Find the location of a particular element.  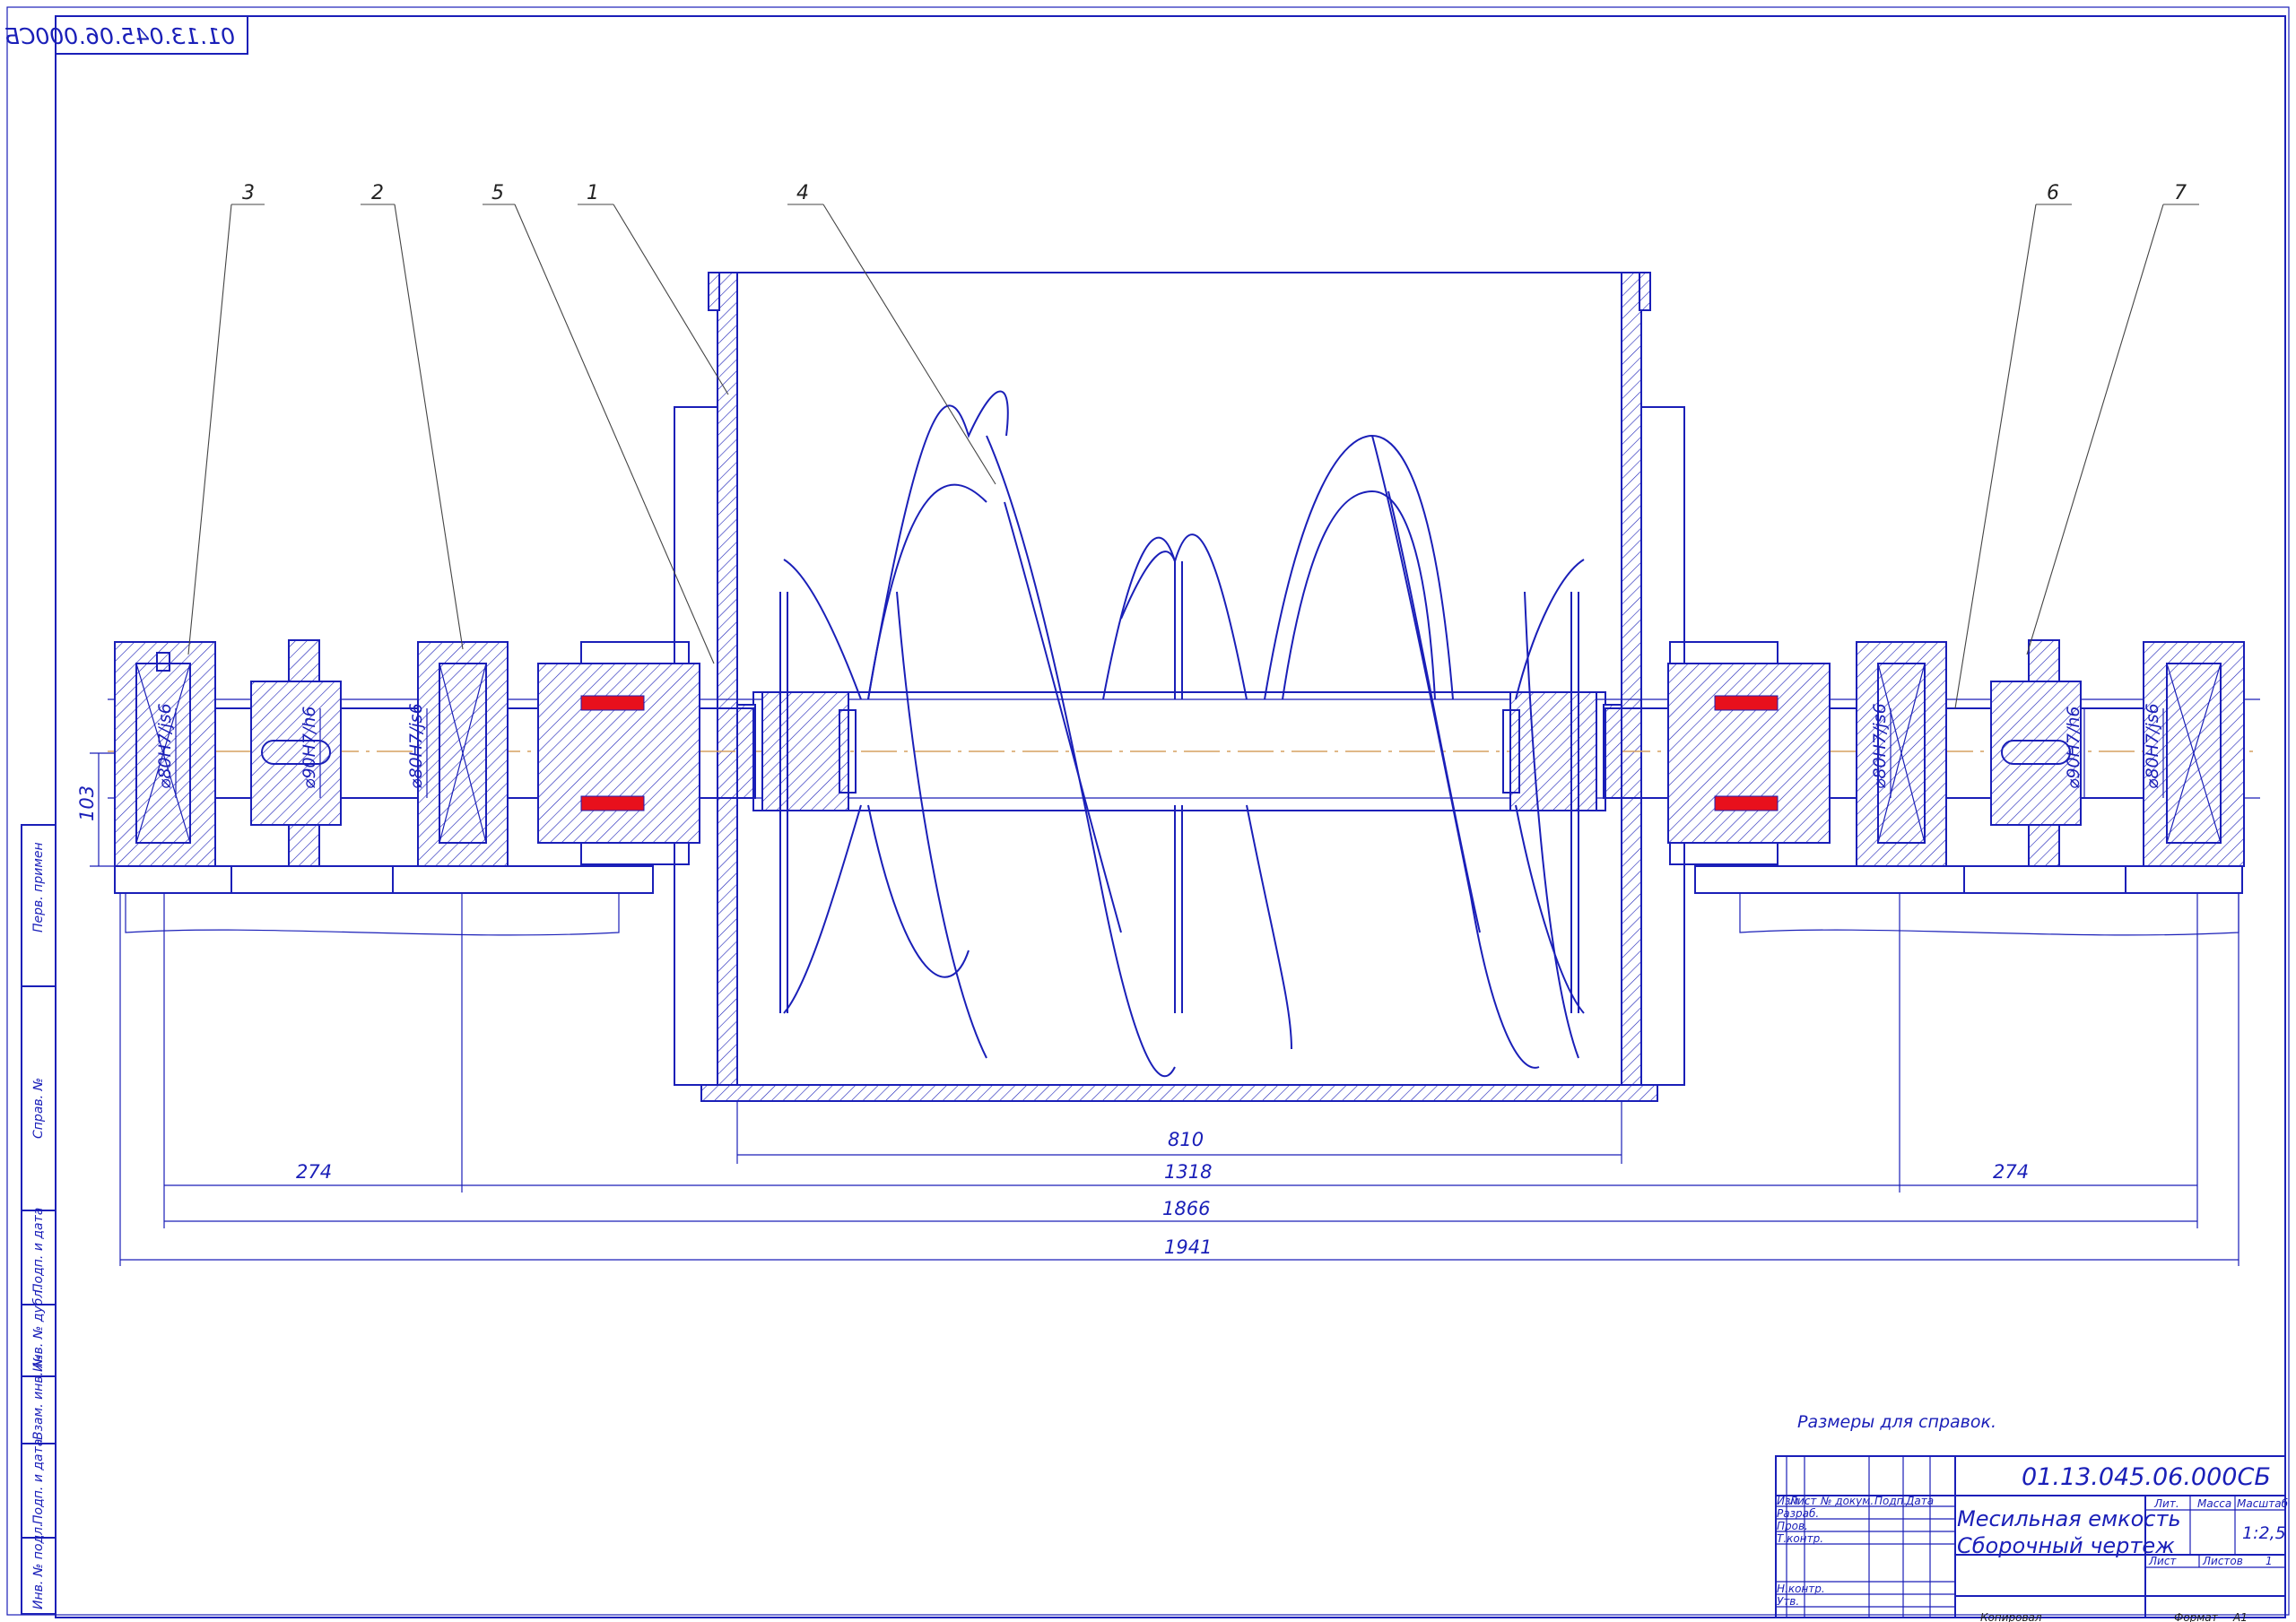

copied-label: Копировал is located at coordinates (2011, 1616).